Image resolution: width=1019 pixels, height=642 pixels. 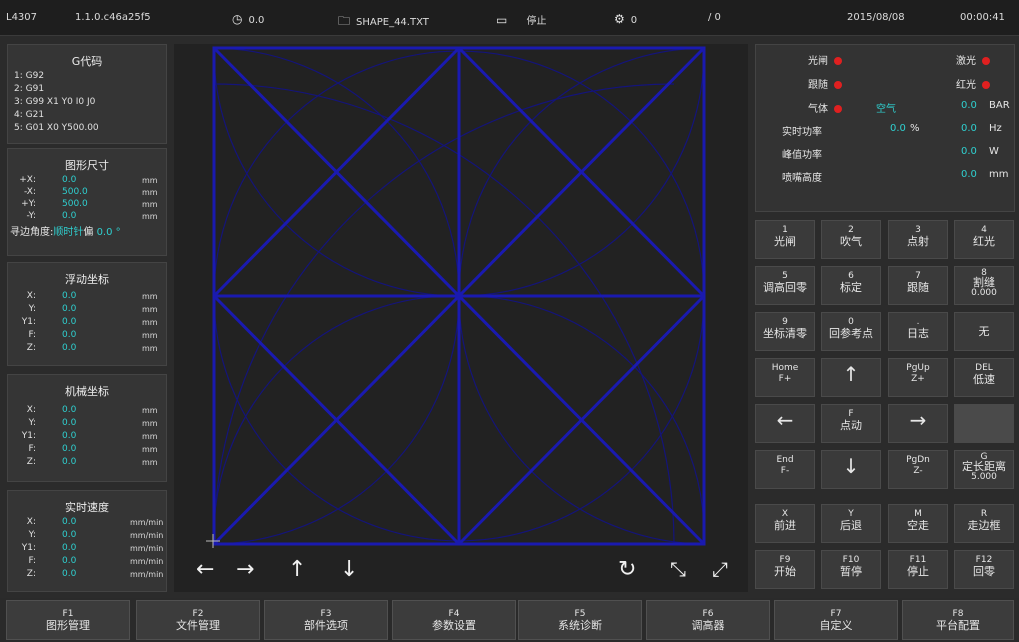 I want to click on gcode-line: 4: G21, so click(x=29, y=115).